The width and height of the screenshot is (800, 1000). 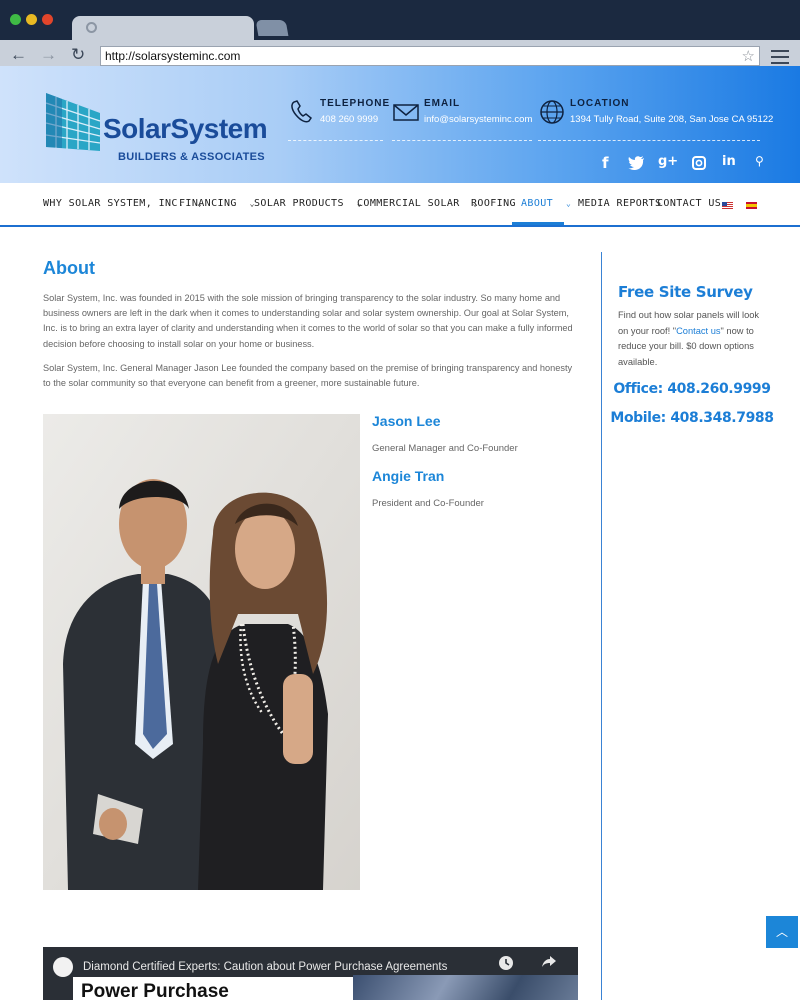 I want to click on facebook-icon: f, so click(x=605, y=163).